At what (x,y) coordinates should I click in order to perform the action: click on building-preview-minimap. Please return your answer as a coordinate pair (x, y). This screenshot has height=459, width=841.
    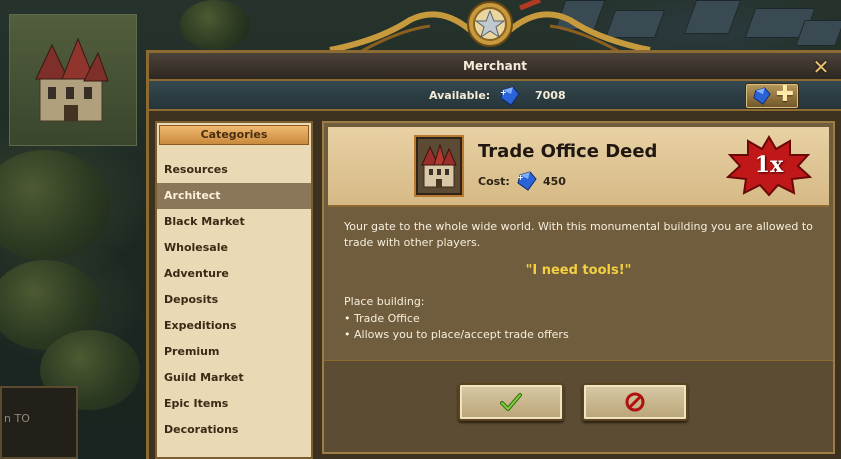
    Looking at the image, I should click on (73, 80).